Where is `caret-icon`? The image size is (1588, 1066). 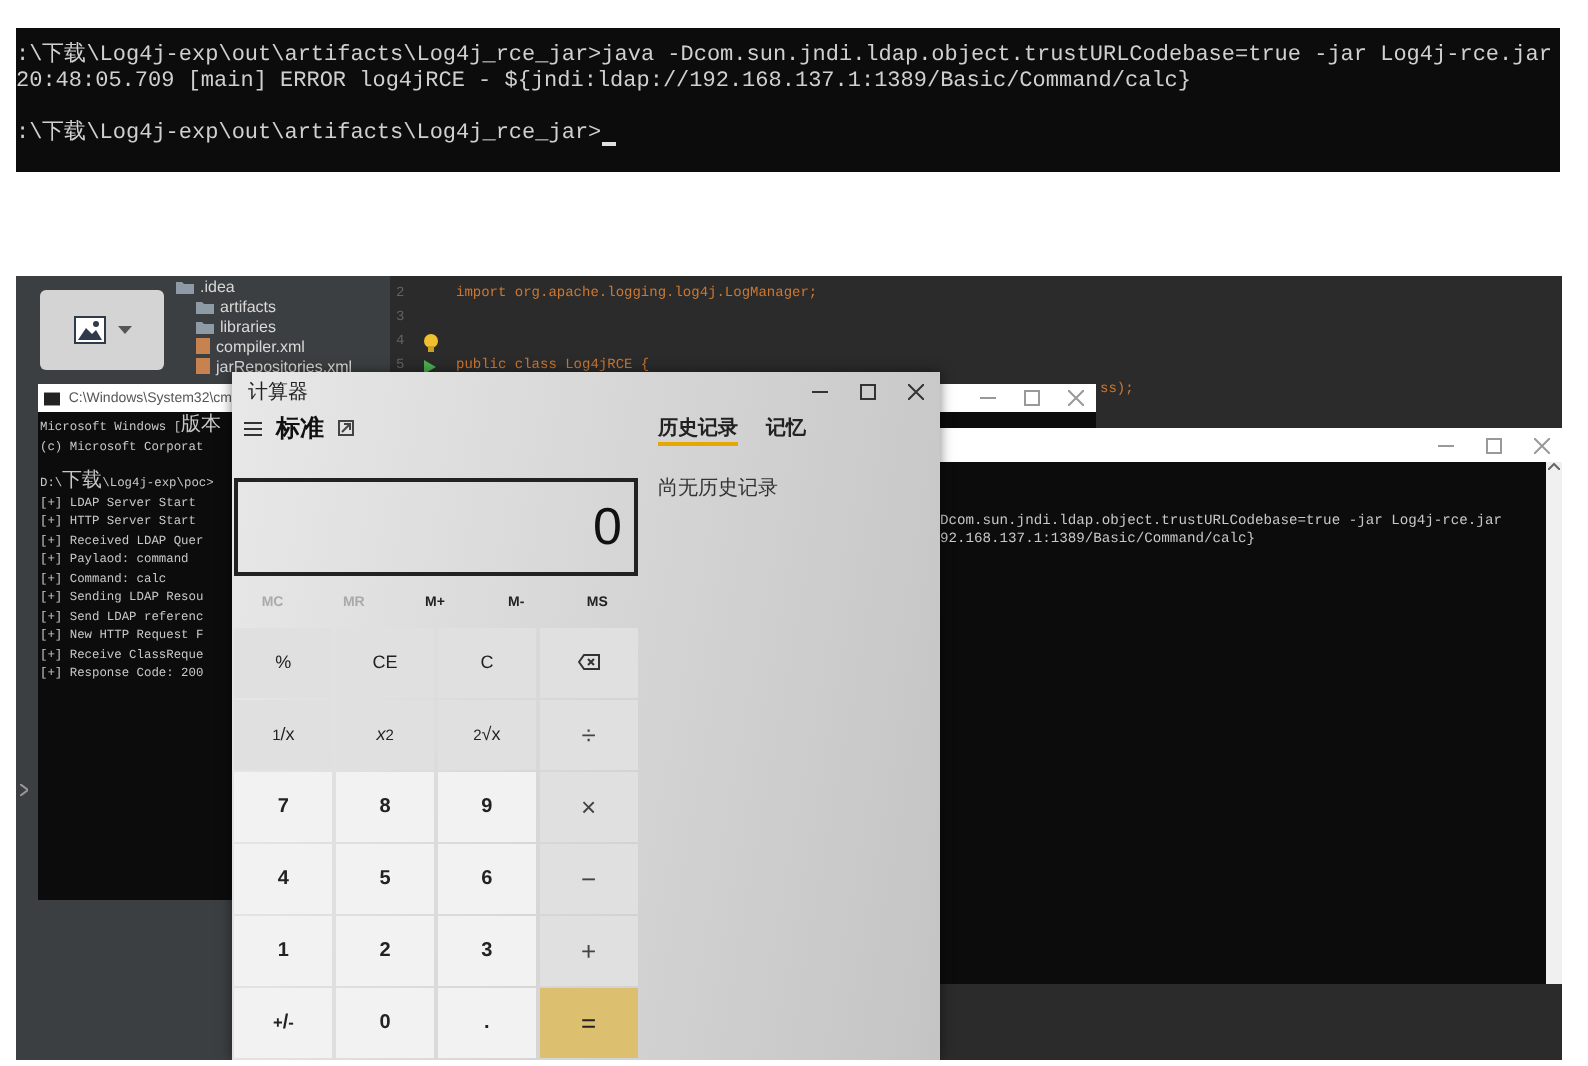
caret-icon is located at coordinates (124, 330).